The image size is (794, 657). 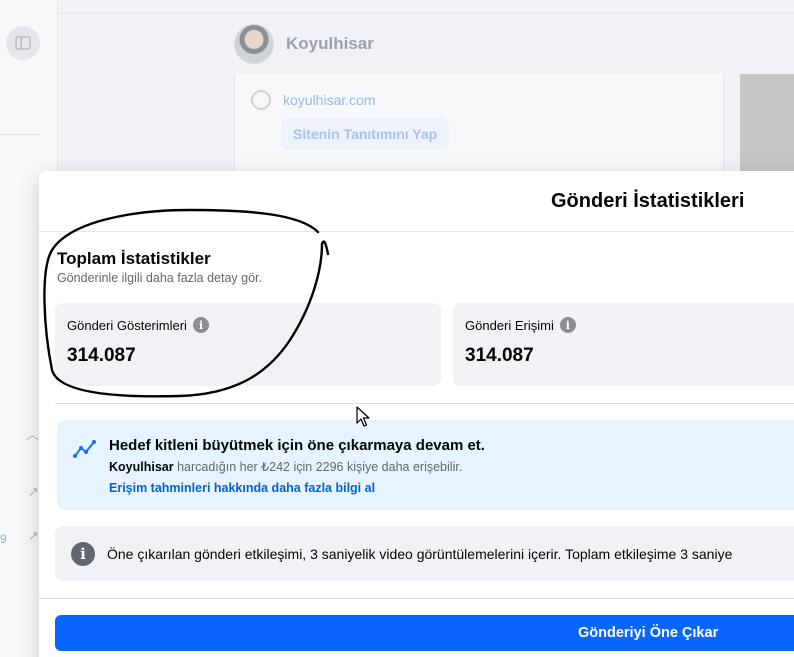 What do you see at coordinates (499, 355) in the screenshot?
I see `reach-value: 314.087` at bounding box center [499, 355].